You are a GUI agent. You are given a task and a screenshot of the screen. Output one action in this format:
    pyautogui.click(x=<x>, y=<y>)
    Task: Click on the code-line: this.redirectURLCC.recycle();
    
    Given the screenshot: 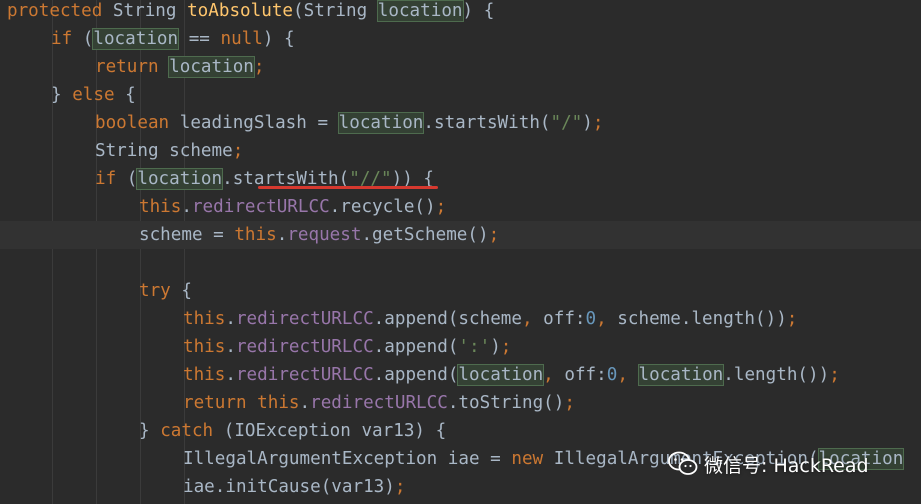 What is the action you would take?
    pyautogui.click(x=460, y=207)
    